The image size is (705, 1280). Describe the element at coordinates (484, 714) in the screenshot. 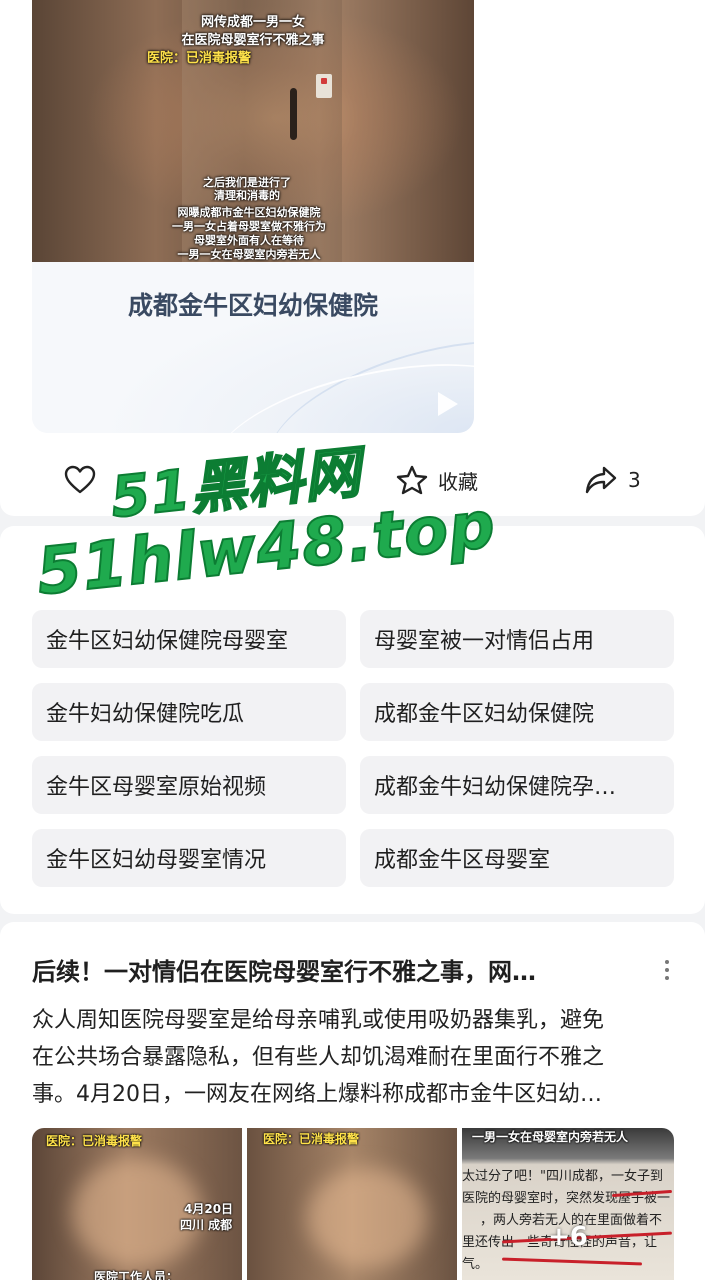

I see `search-chip-label: 成都金牛区妇幼保健院` at that location.